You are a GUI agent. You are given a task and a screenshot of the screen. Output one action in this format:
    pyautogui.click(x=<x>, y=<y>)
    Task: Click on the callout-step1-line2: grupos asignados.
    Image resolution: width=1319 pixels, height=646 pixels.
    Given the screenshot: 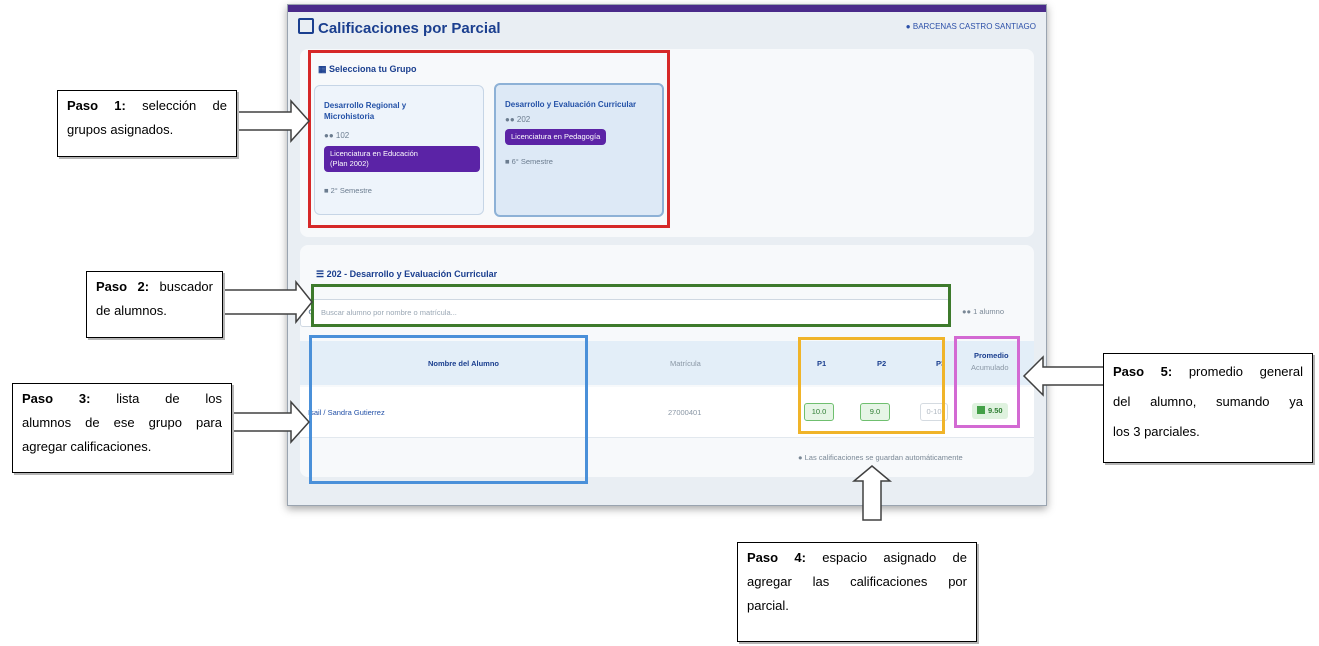 What is the action you would take?
    pyautogui.click(x=120, y=129)
    